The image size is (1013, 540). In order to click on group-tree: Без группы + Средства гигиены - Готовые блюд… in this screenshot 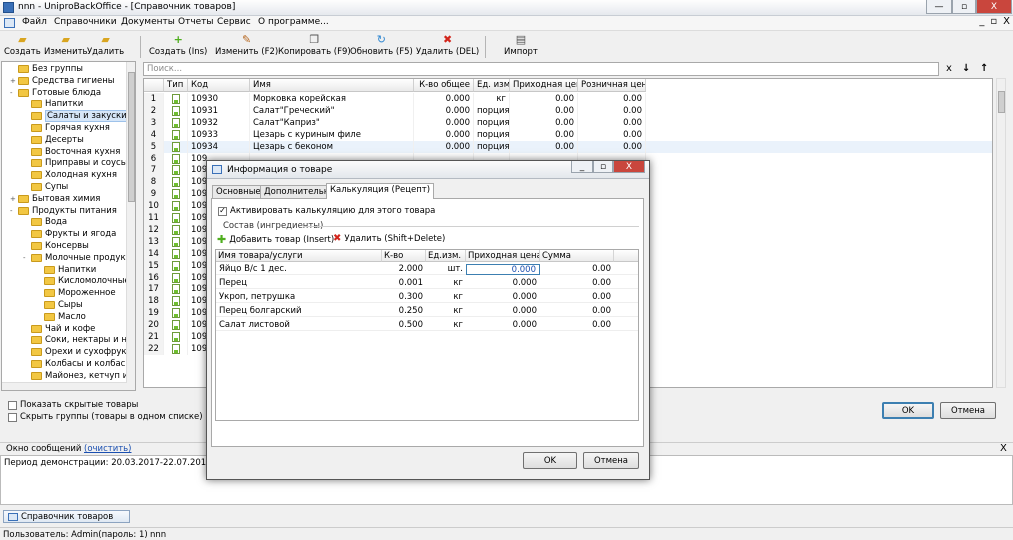, I will do `click(68, 226)`.